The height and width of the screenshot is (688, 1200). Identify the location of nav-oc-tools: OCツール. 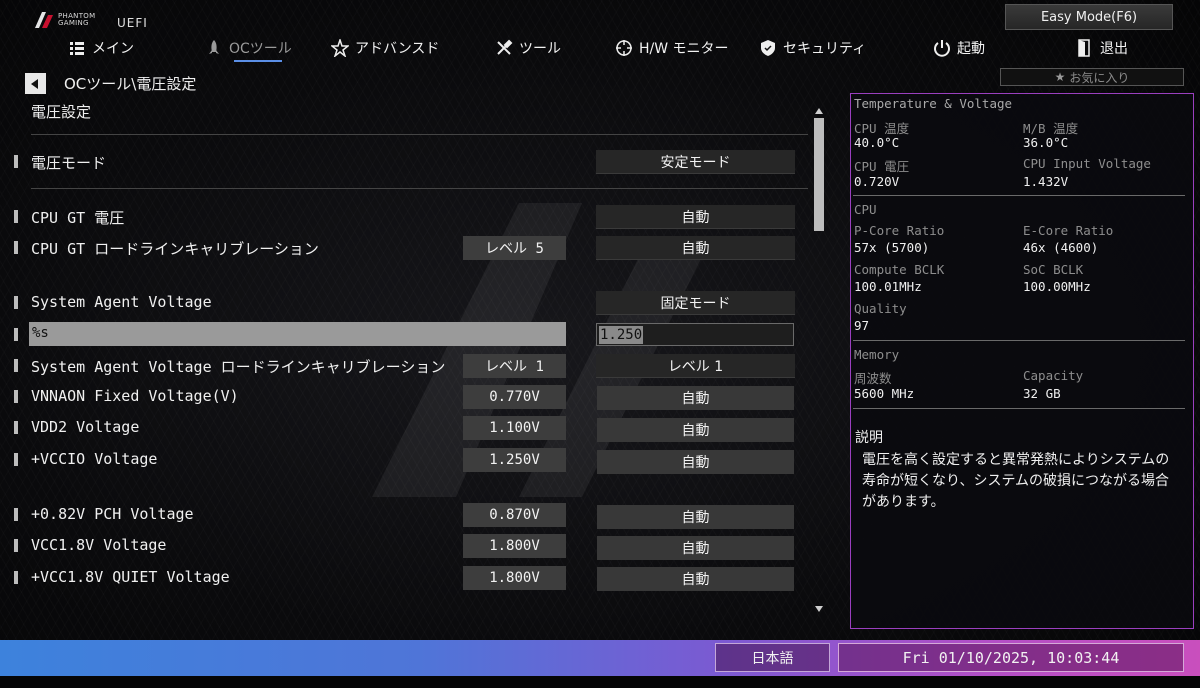
(248, 48).